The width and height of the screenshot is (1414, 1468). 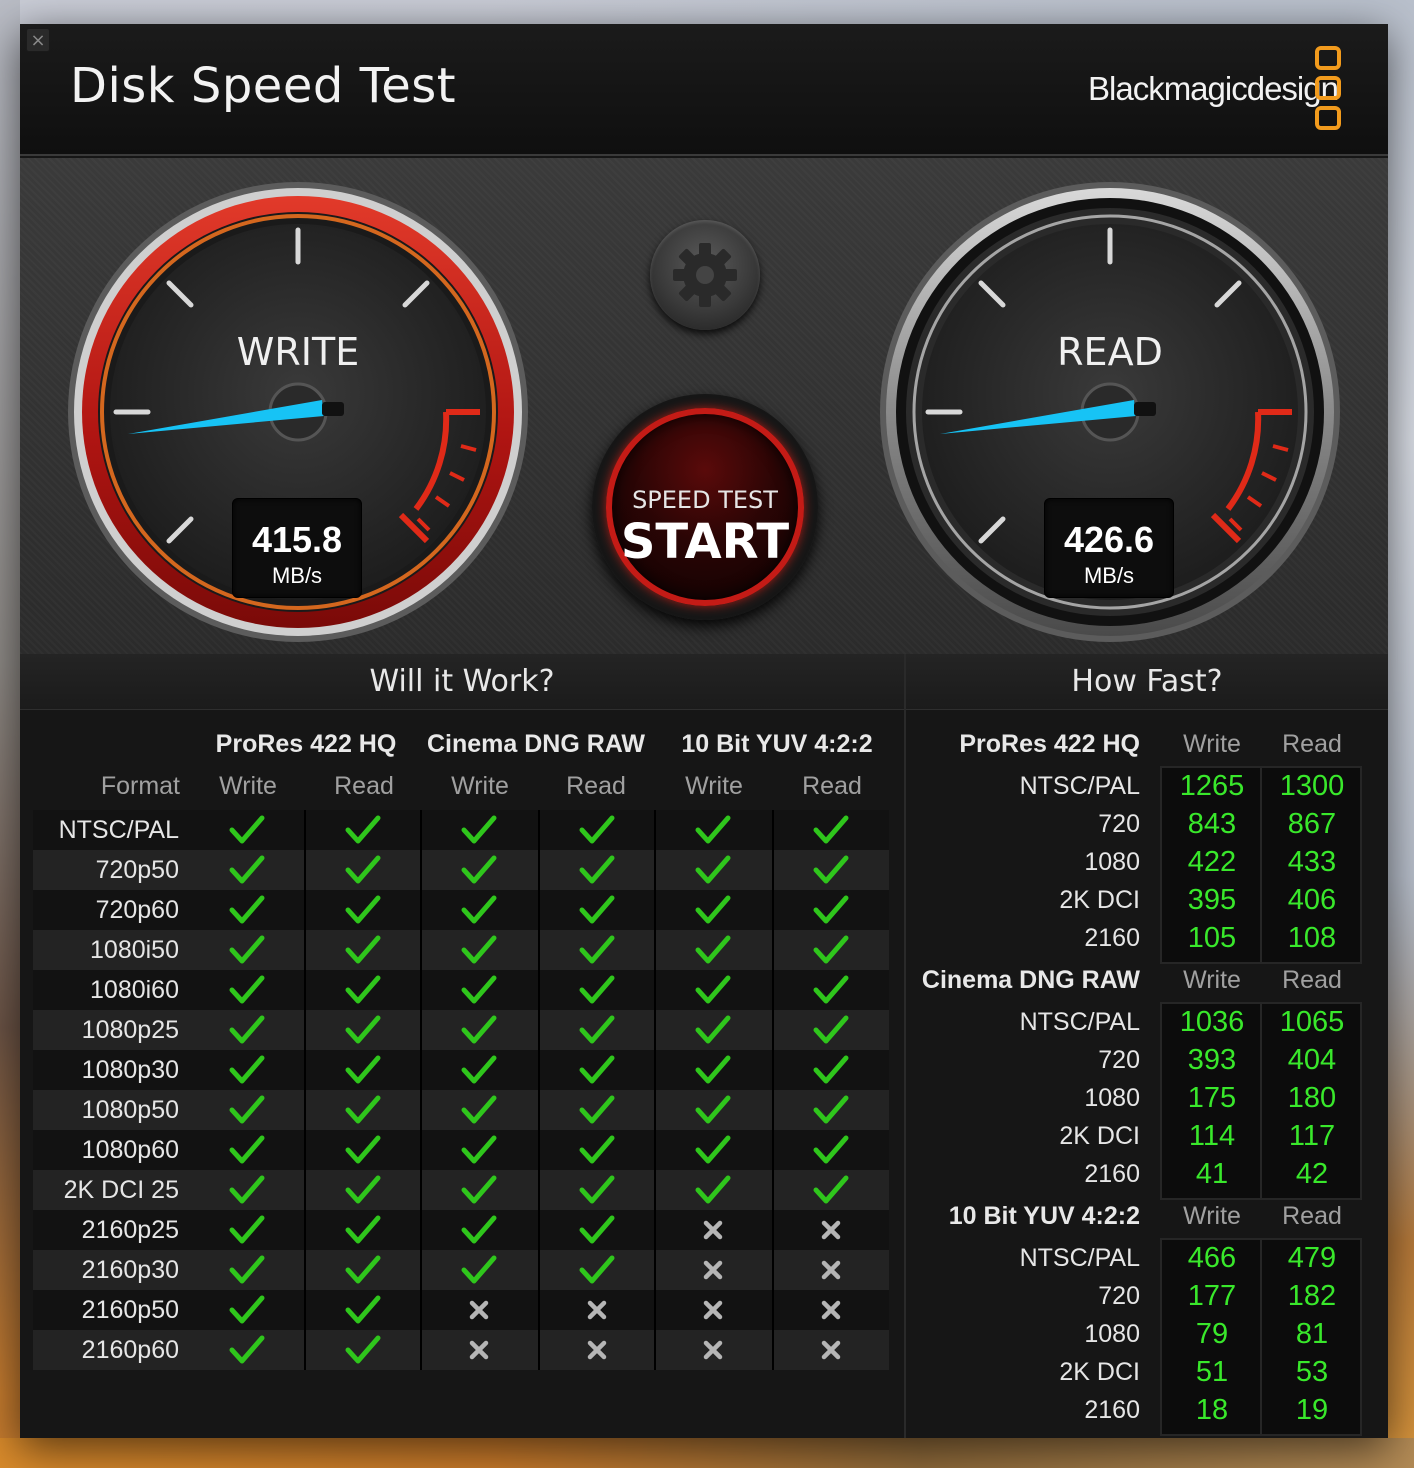 I want to click on gear-icon, so click(x=705, y=275).